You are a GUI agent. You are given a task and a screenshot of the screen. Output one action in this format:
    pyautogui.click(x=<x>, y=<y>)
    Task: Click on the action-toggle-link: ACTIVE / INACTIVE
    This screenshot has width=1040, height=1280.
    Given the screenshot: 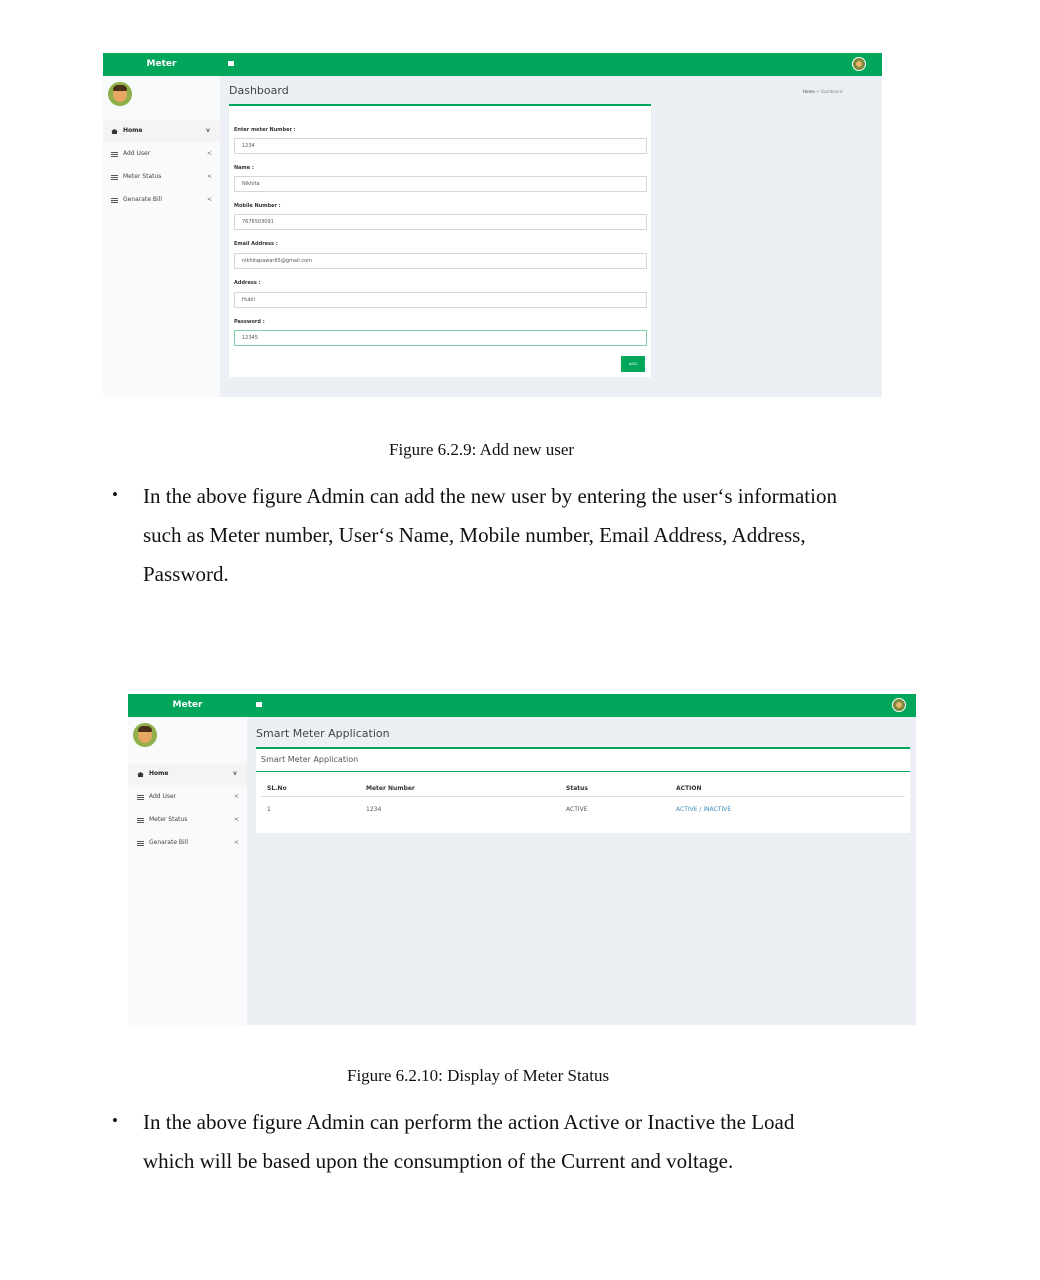 What is the action you would take?
    pyautogui.click(x=703, y=809)
    